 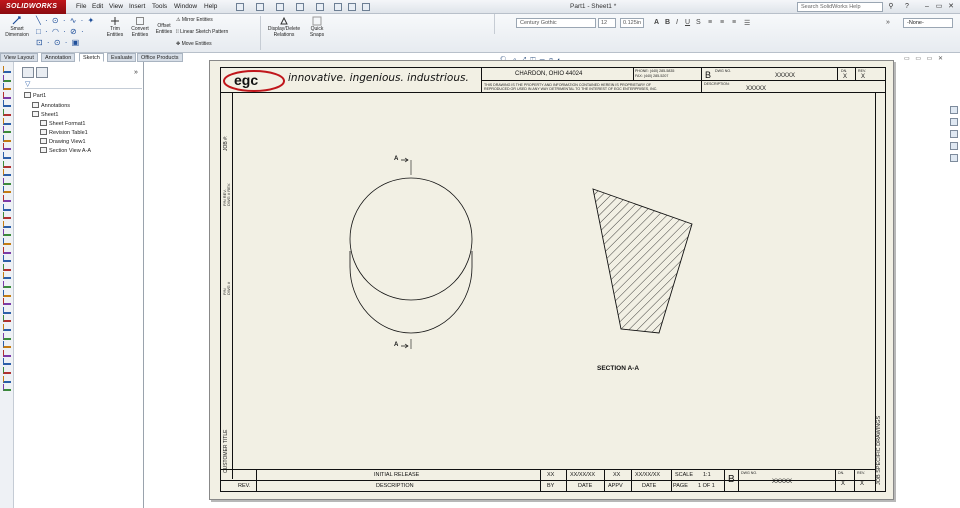 I want to click on menu-insert: Insert, so click(x=137, y=6).